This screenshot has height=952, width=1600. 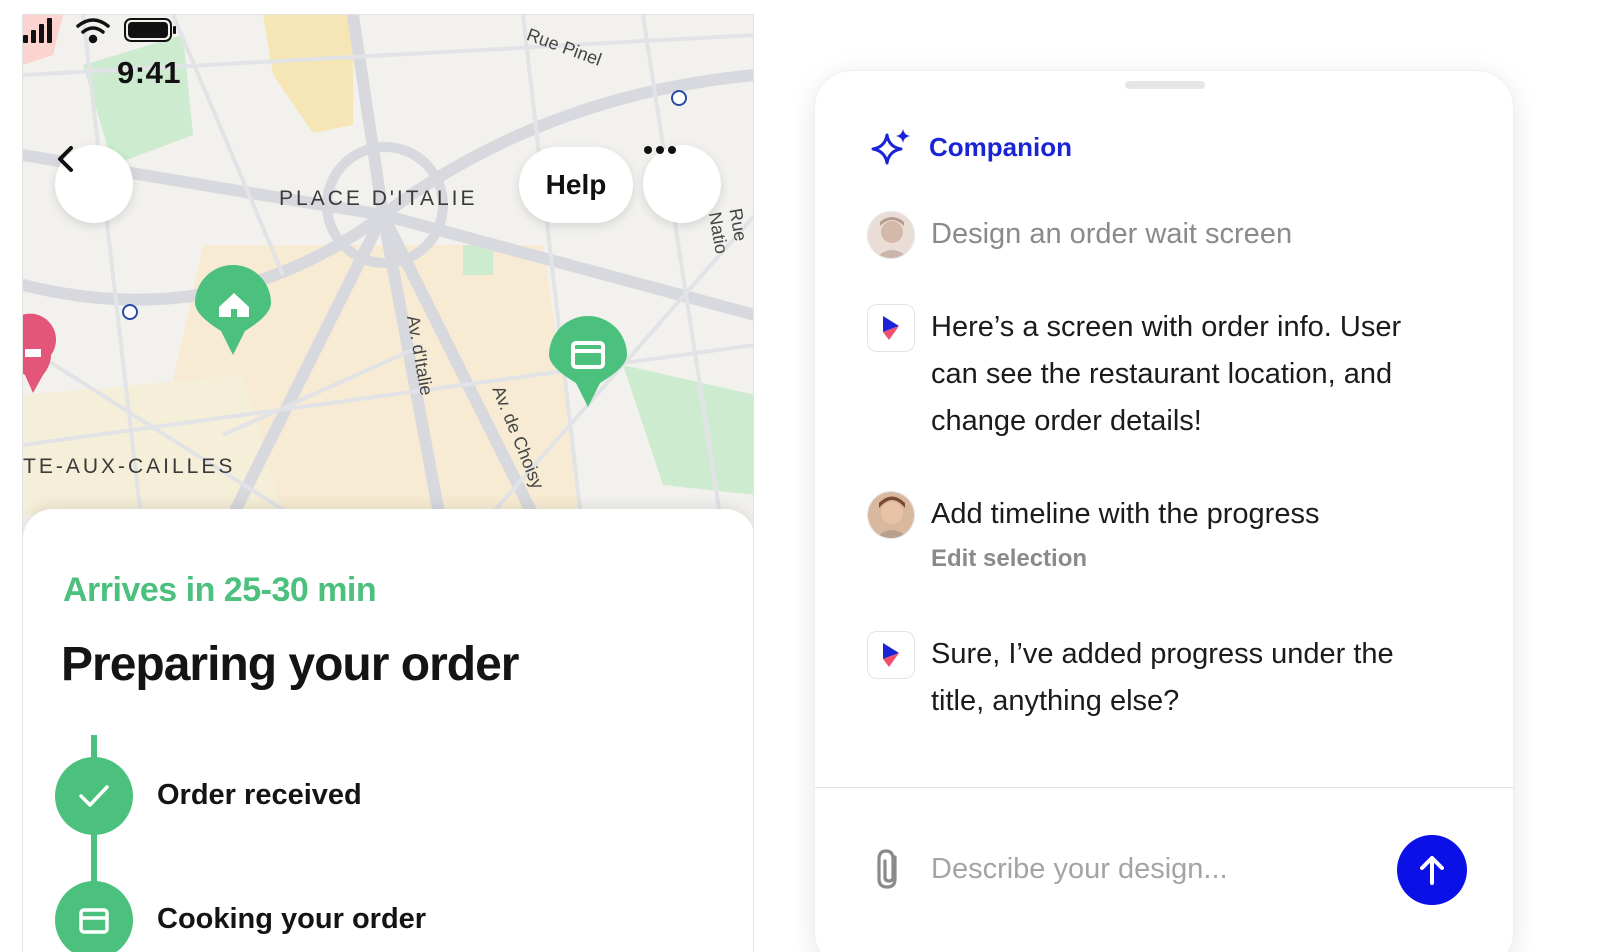 I want to click on restaurant-icon, so click(x=94, y=921).